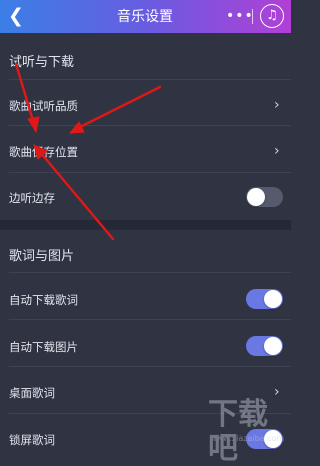 Image resolution: width=320 pixels, height=466 pixels. What do you see at coordinates (238, 431) in the screenshot?
I see `watermark-logo: 下载吧` at bounding box center [238, 431].